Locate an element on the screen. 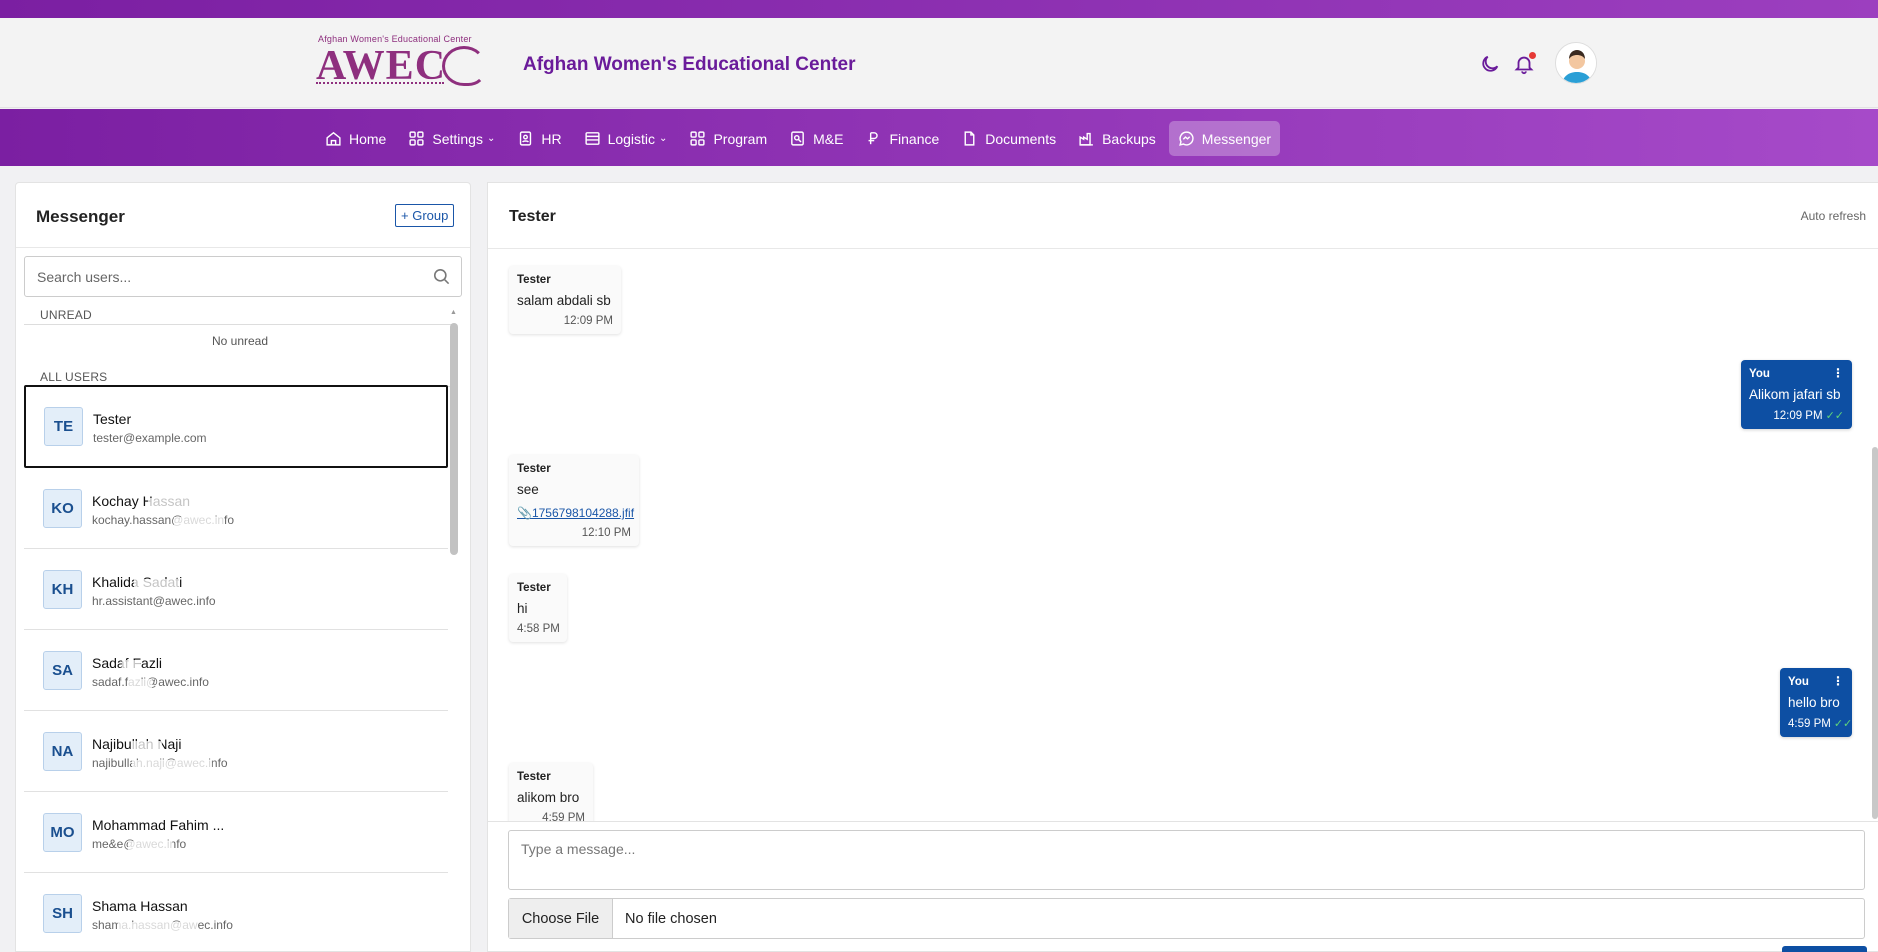 This screenshot has width=1878, height=952. awec-logo: Afghan Women's Educational Center AWEC is located at coordinates (404, 64).